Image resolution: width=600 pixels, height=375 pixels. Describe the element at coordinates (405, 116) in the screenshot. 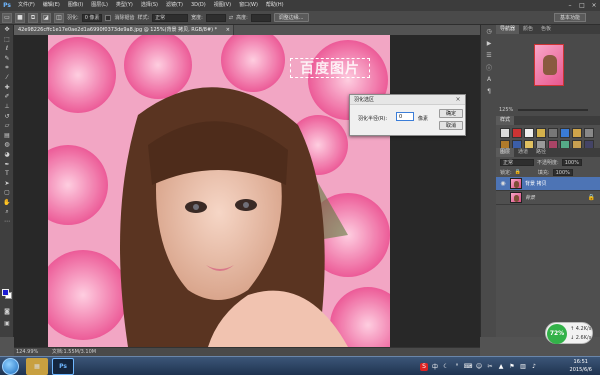

I see `feather-radius-input: 0` at that location.